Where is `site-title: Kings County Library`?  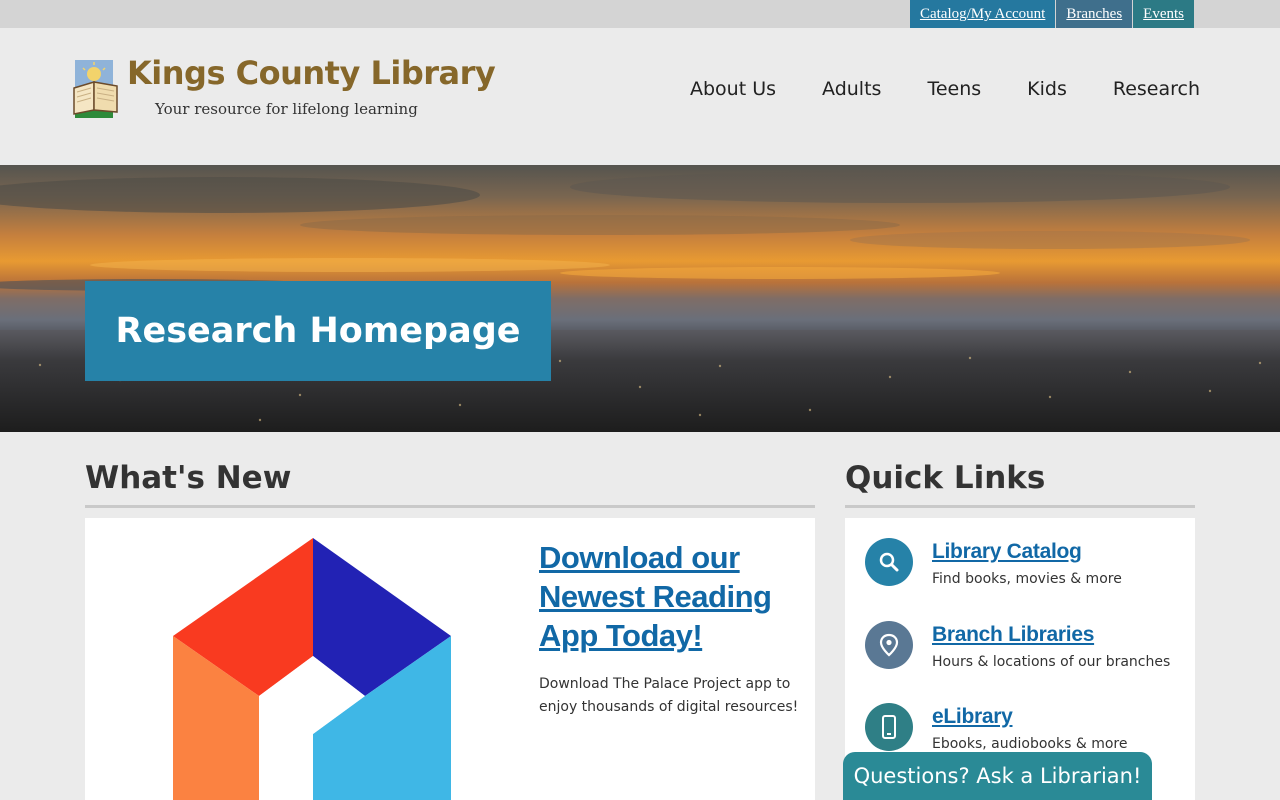 site-title: Kings County Library is located at coordinates (311, 73).